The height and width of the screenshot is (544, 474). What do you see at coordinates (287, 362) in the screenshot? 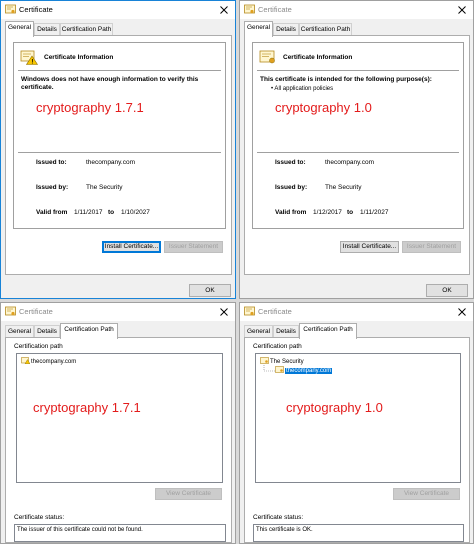
I see `tree-item-label: The Security` at bounding box center [287, 362].